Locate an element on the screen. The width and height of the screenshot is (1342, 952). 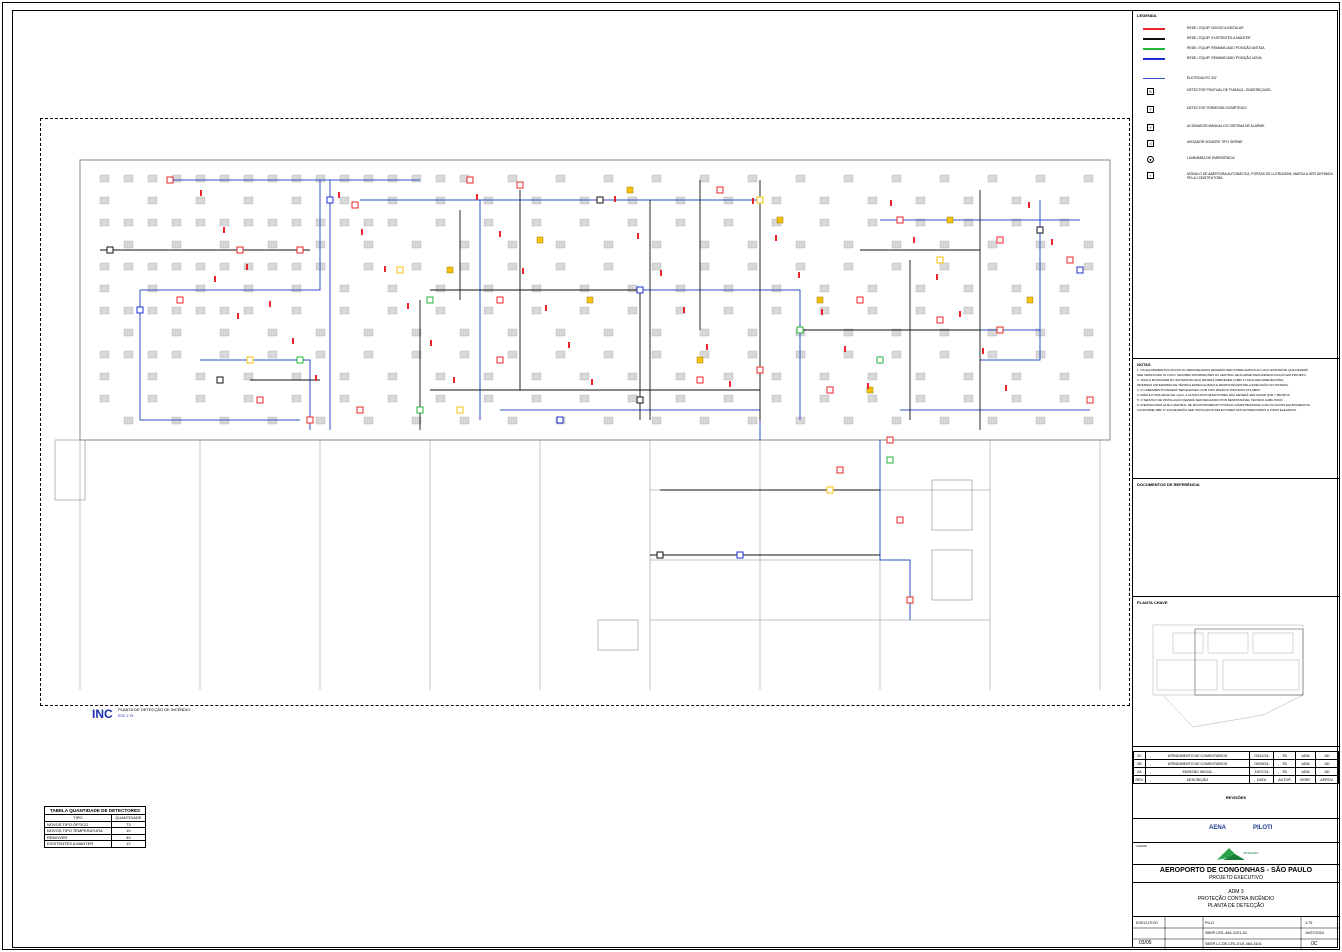
legend-label: DETECTOR TERMOVELOCIMÉTRICO is located at coordinates (1217, 108).